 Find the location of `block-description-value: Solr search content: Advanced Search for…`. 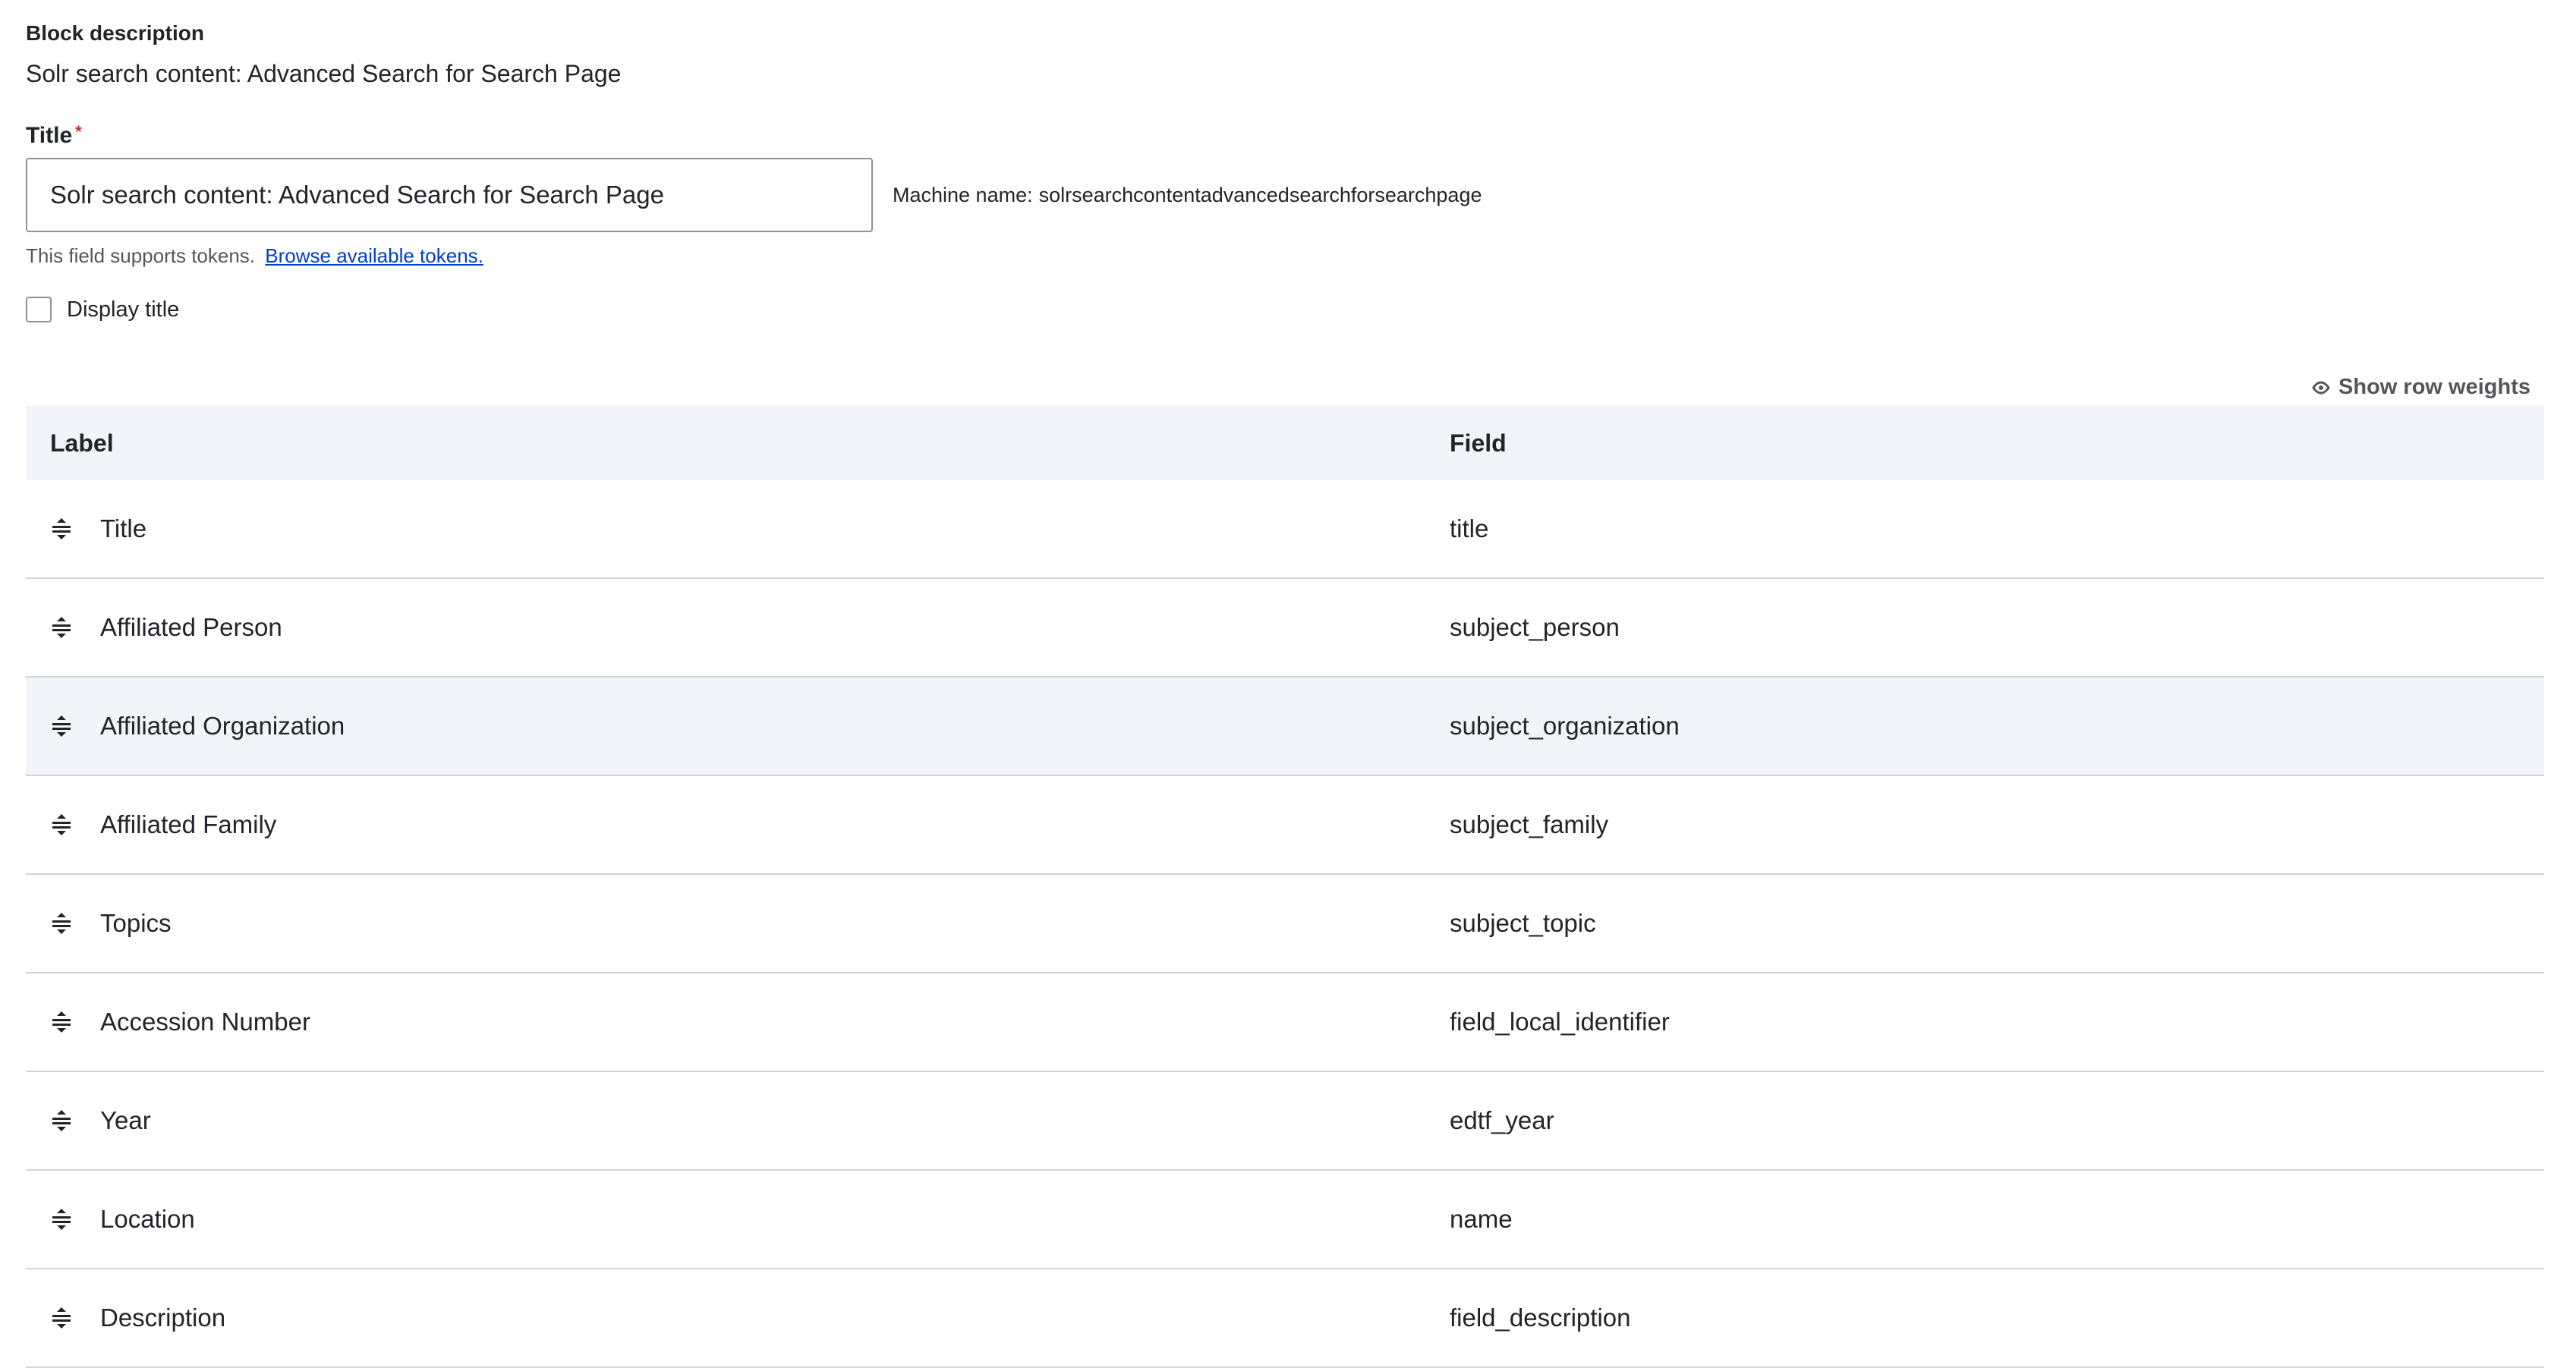

block-description-value: Solr search content: Advanced Search for… is located at coordinates (324, 73).